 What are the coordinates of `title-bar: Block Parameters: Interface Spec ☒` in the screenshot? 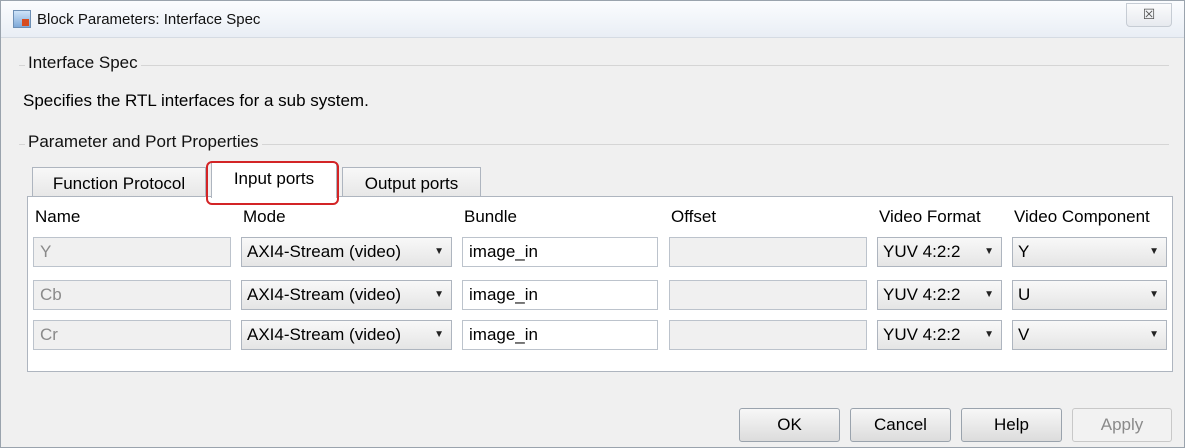 It's located at (592, 19).